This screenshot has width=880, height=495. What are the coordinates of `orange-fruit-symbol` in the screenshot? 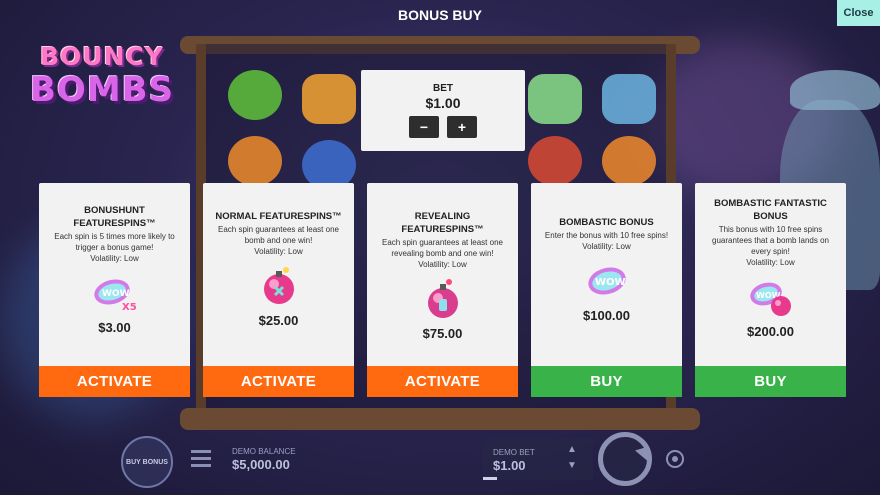 It's located at (255, 161).